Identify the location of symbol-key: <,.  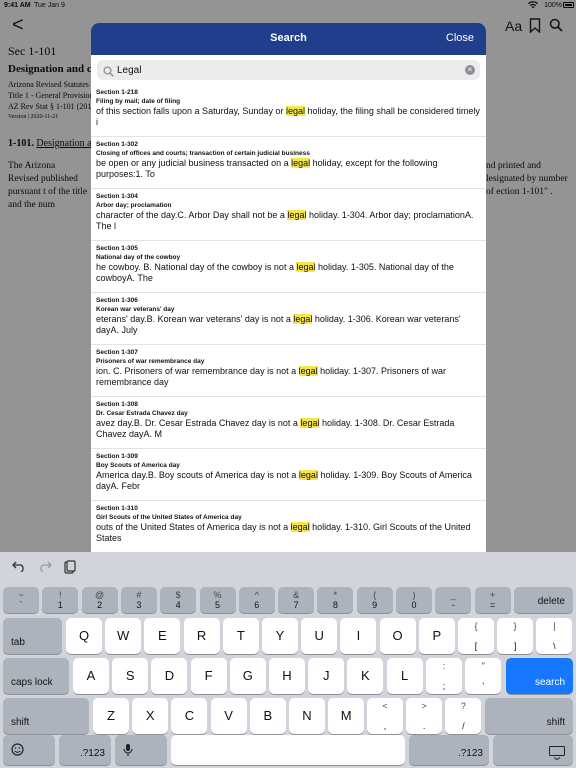
(385, 716).